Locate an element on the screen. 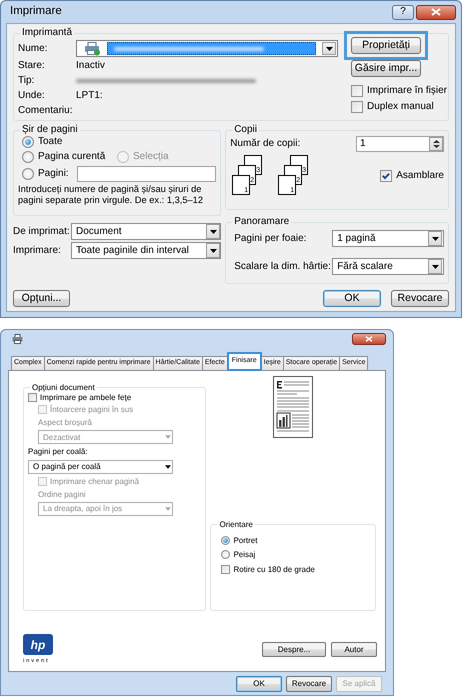  button: Proprietăți is located at coordinates (386, 45).